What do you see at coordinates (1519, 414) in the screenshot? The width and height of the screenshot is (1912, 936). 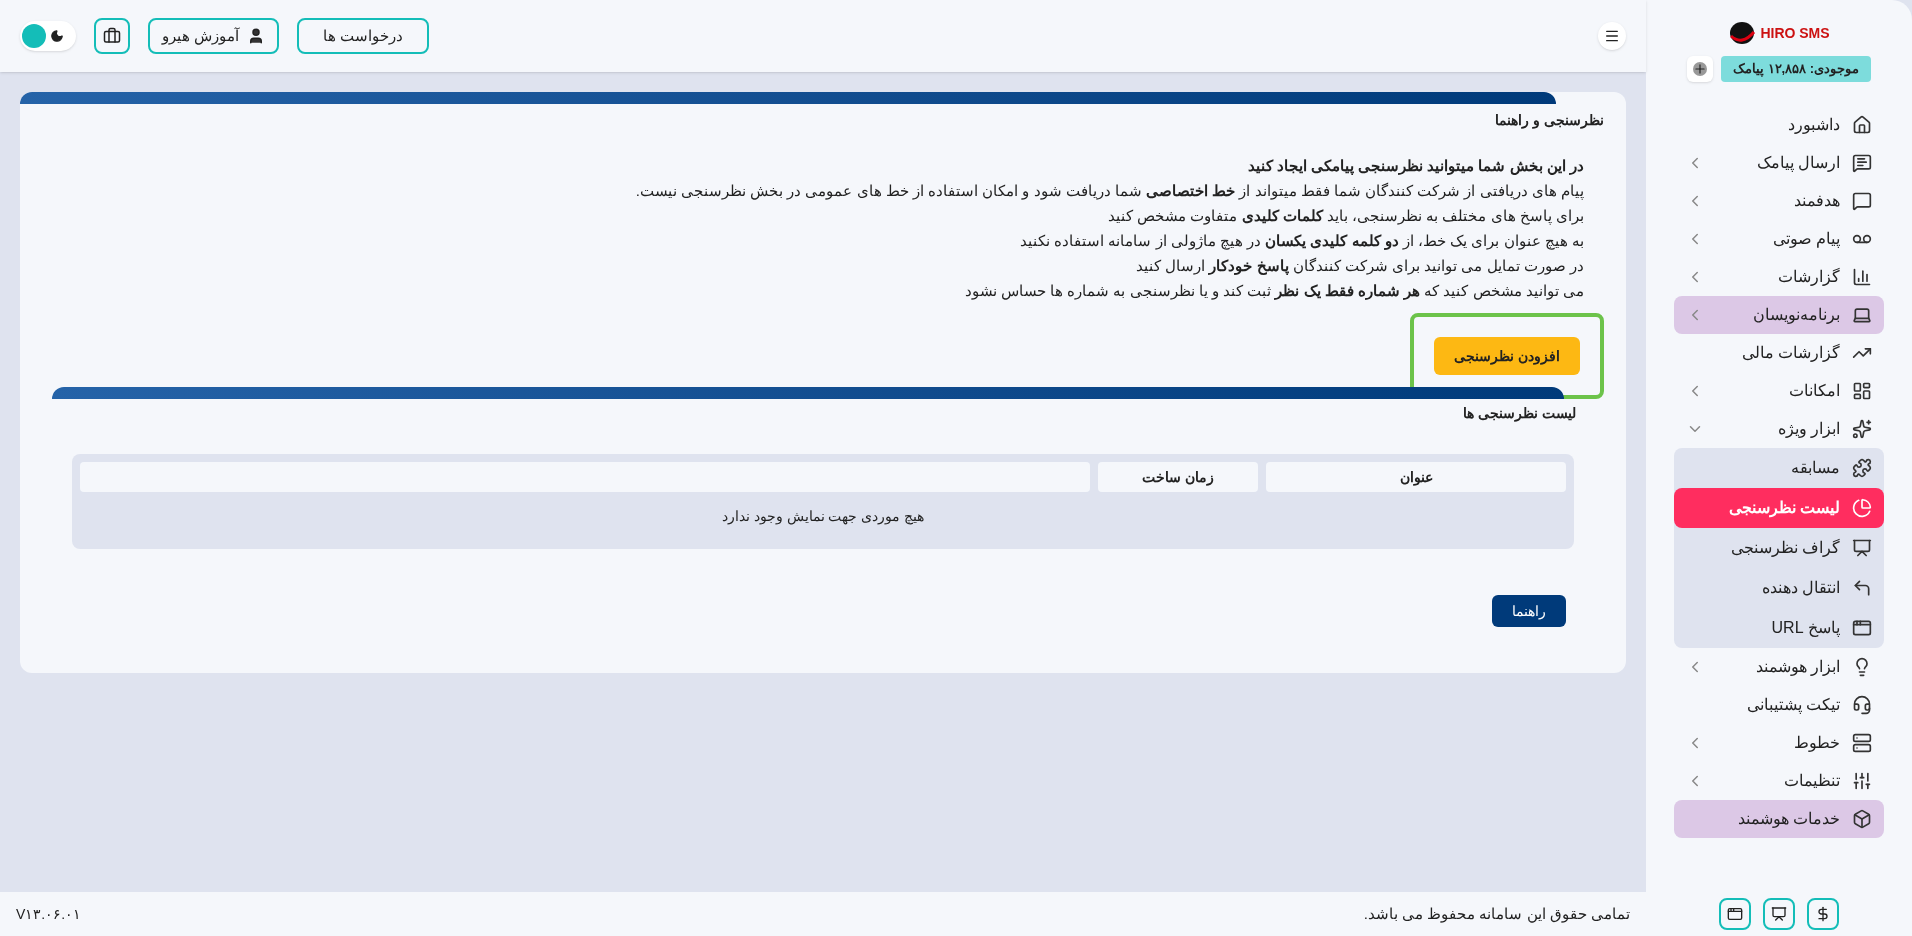 I see `list-title: لیست نظرسنجی ها` at bounding box center [1519, 414].